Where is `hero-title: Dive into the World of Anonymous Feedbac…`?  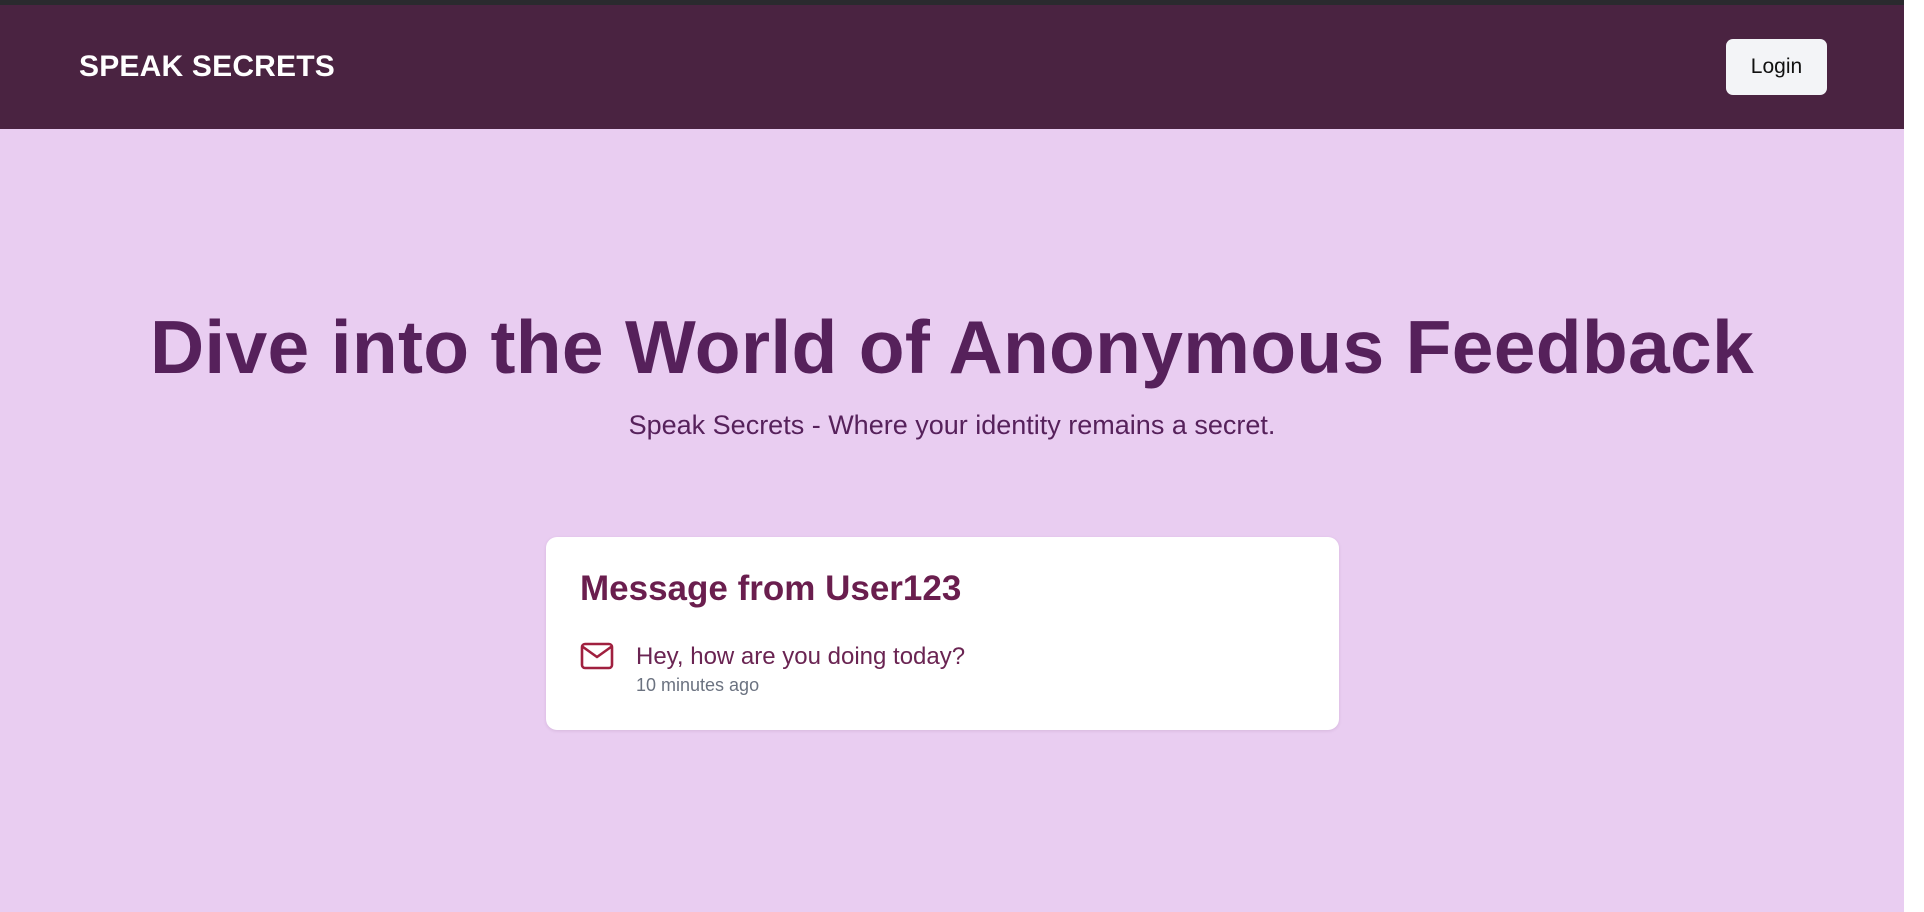 hero-title: Dive into the World of Anonymous Feedbac… is located at coordinates (952, 347).